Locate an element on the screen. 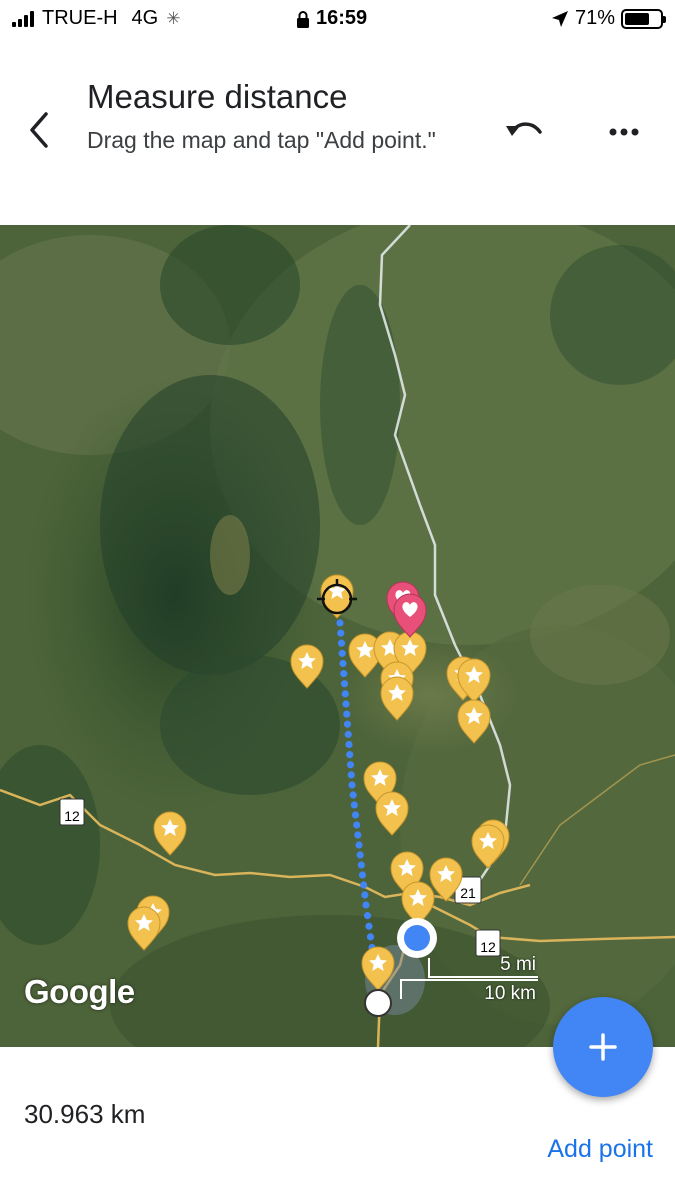 The width and height of the screenshot is (675, 1200). add-point-link: Add point is located at coordinates (600, 1149).